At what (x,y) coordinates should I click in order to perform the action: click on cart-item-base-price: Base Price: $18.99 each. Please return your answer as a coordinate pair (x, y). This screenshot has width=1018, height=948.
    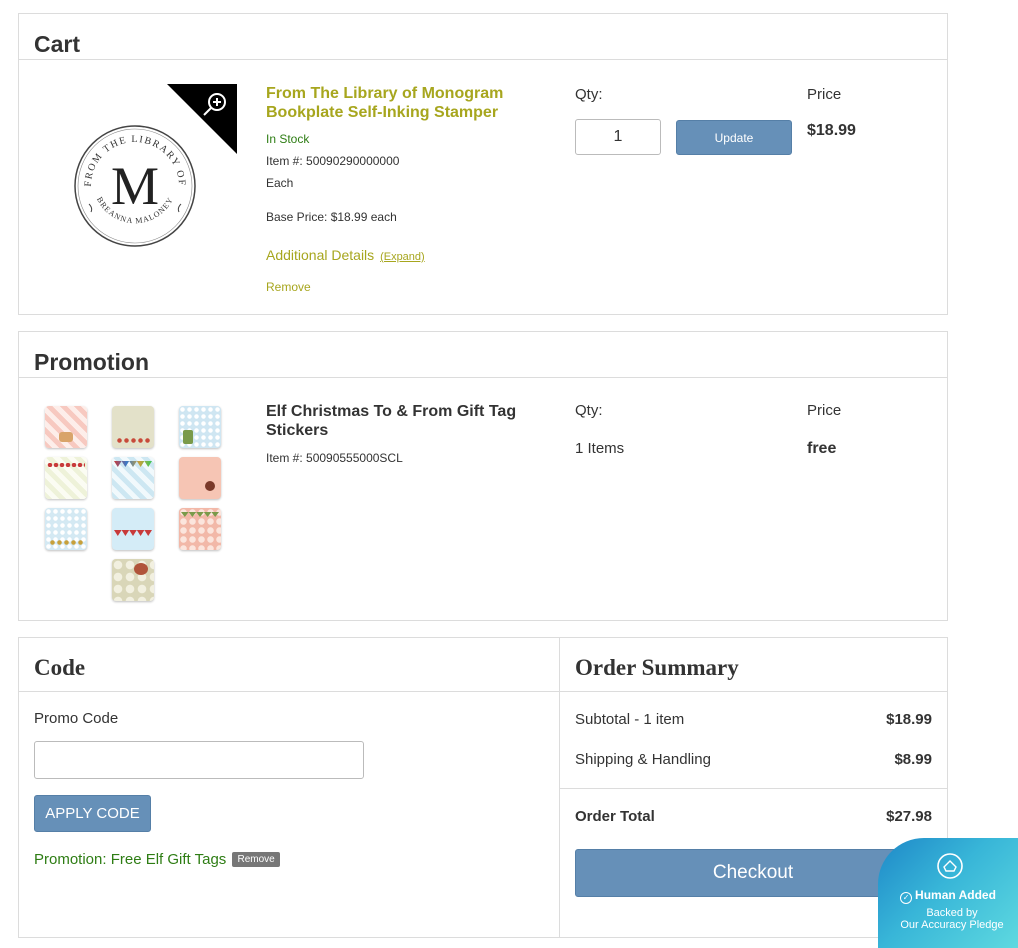
    Looking at the image, I should click on (331, 217).